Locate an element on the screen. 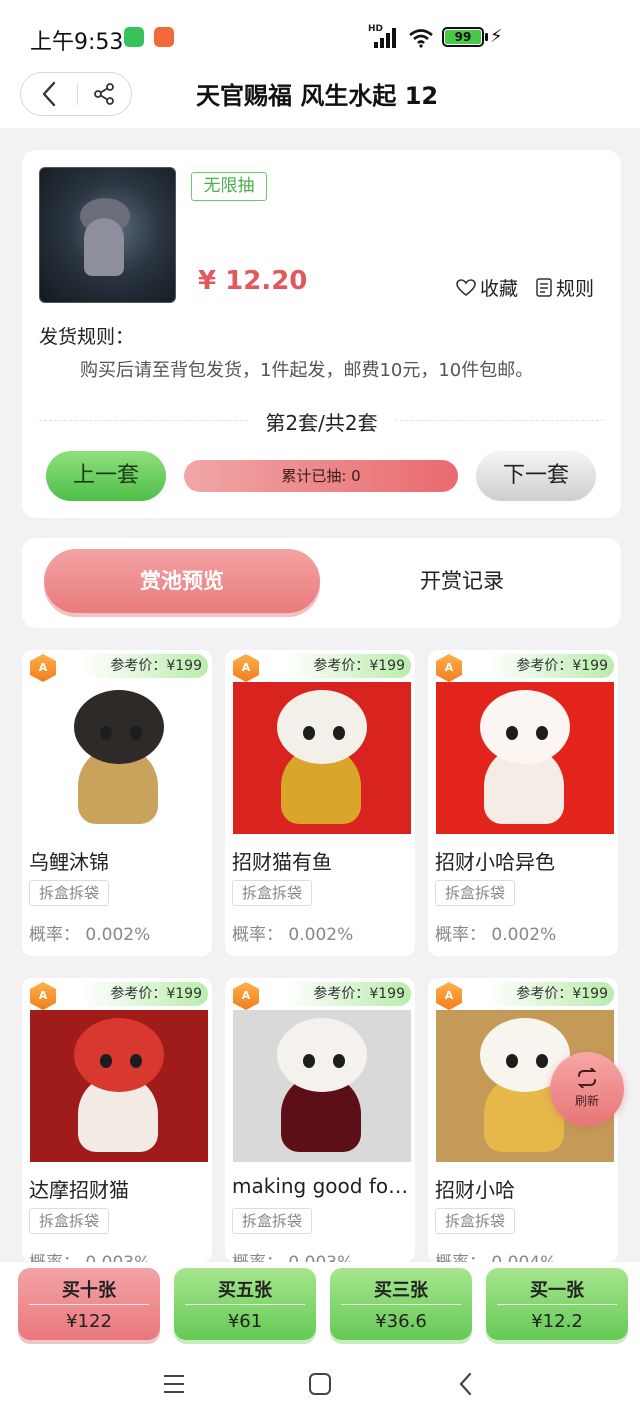 This screenshot has width=640, height=1422. system-nav-bar is located at coordinates (320, 1384).